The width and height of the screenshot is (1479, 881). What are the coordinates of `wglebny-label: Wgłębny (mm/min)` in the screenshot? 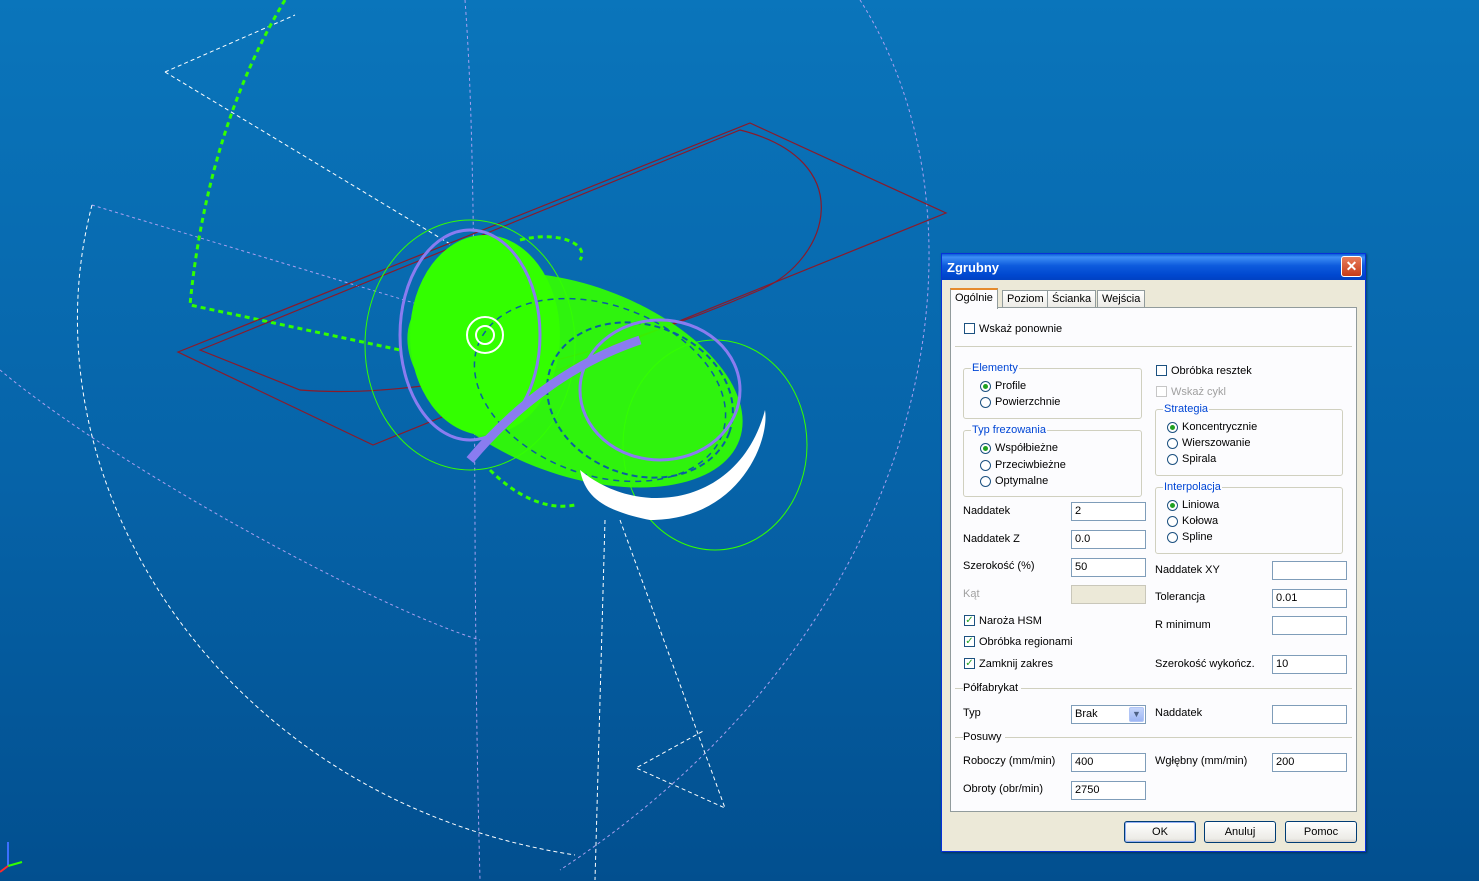 It's located at (1201, 761).